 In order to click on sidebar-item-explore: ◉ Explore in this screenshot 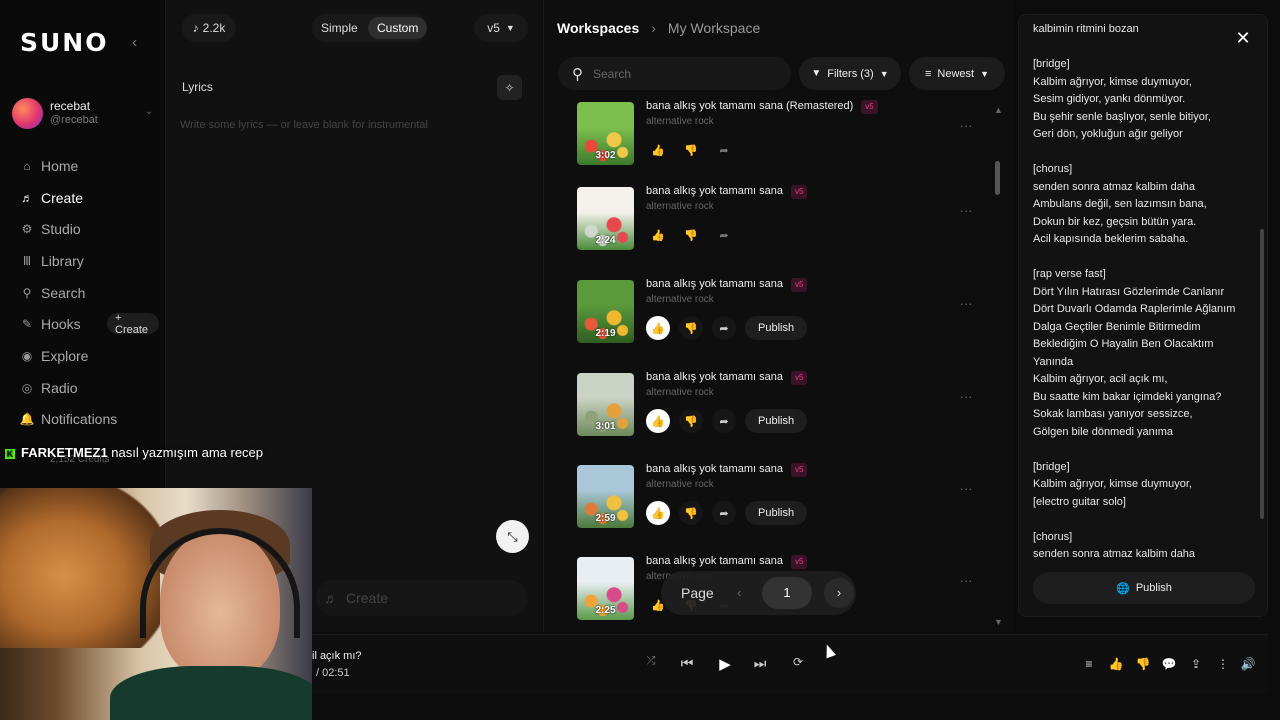, I will do `click(86, 356)`.